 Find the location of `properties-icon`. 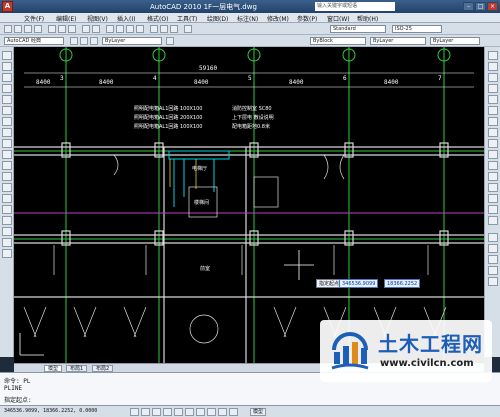

properties-icon is located at coordinates (154, 29).